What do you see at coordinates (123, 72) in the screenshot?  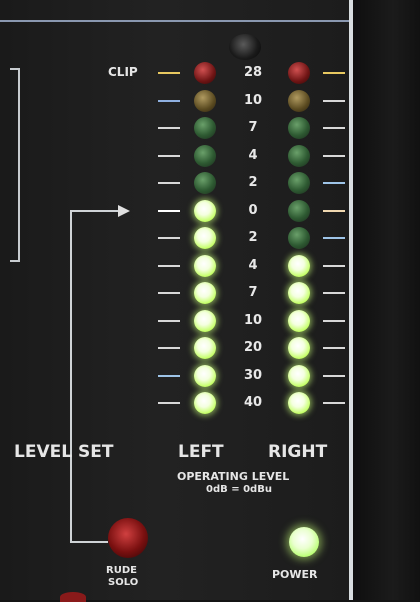 I see `clip-label: CLIP` at bounding box center [123, 72].